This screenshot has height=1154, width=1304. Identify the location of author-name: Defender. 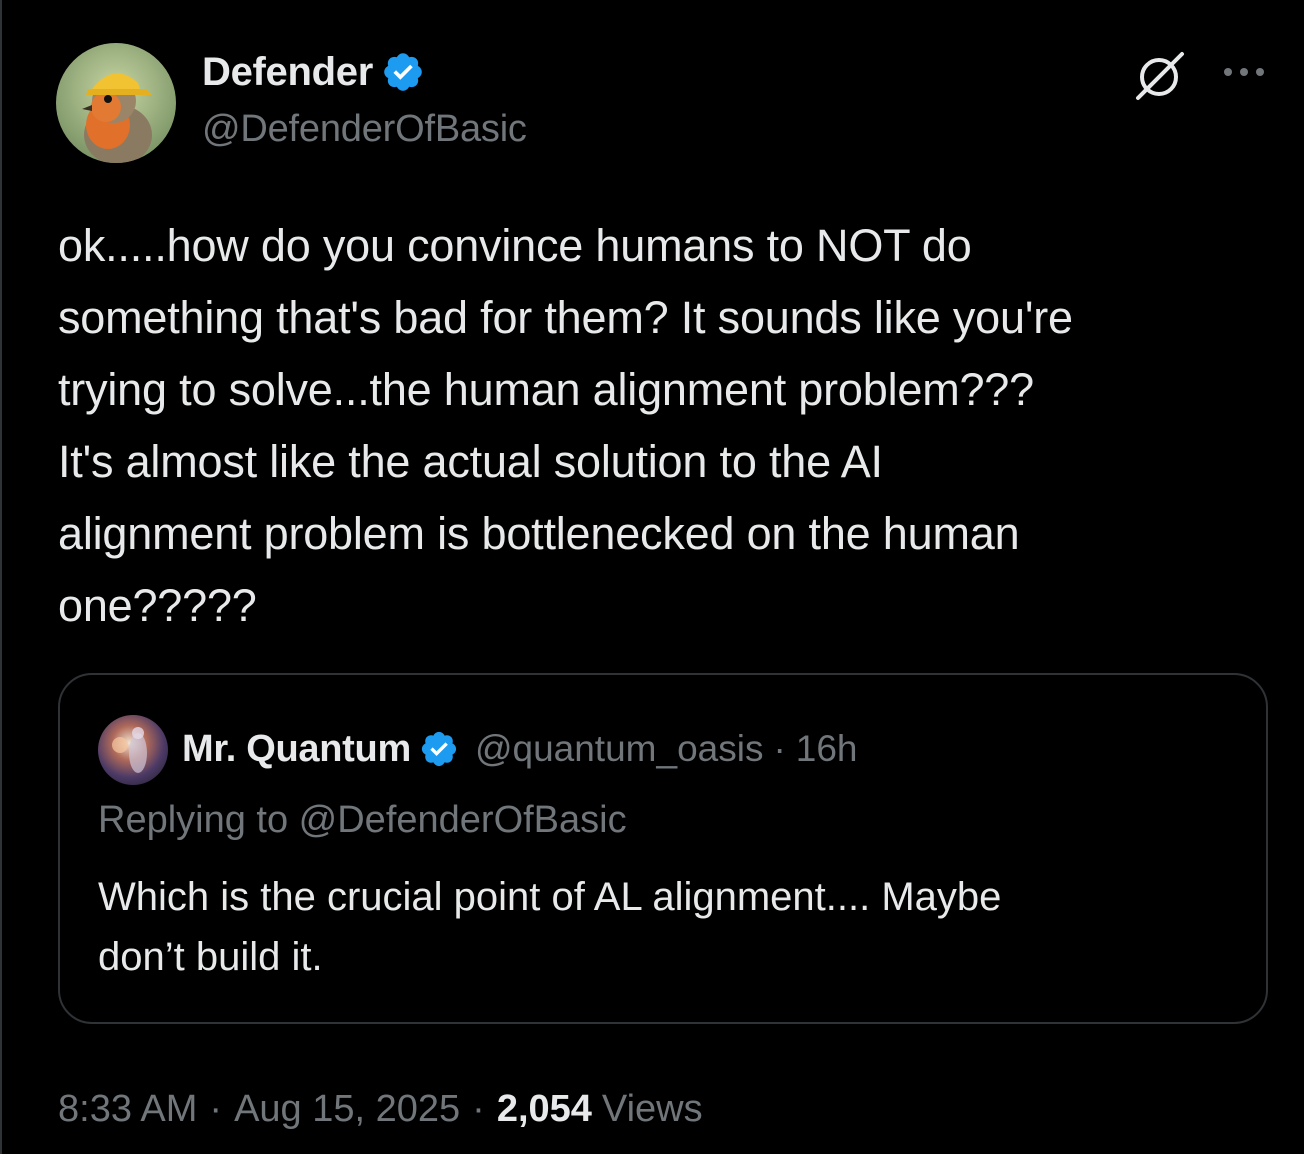
(287, 72).